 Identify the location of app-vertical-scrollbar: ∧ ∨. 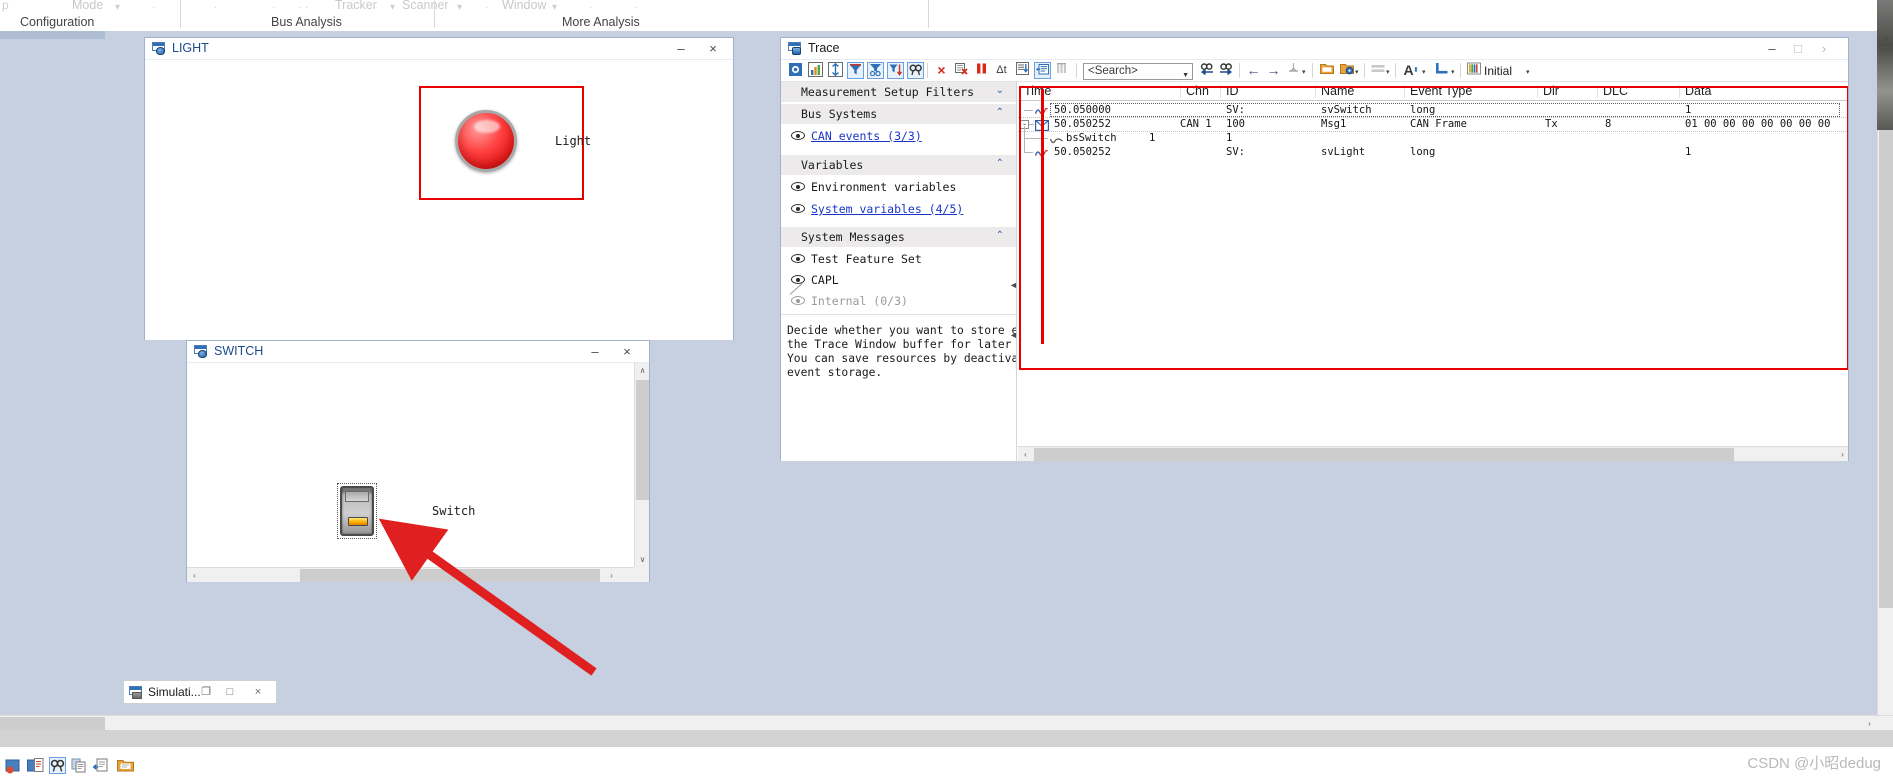
(1885, 380).